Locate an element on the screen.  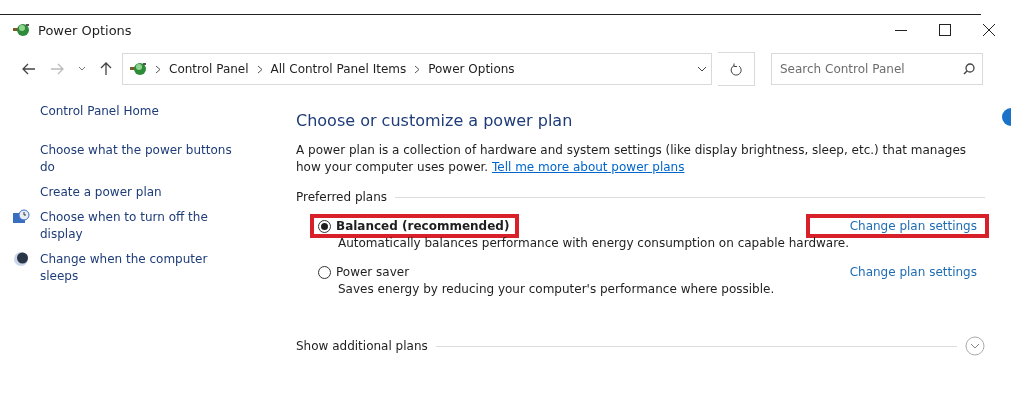
forward-arrow-icon is located at coordinates (57, 69).